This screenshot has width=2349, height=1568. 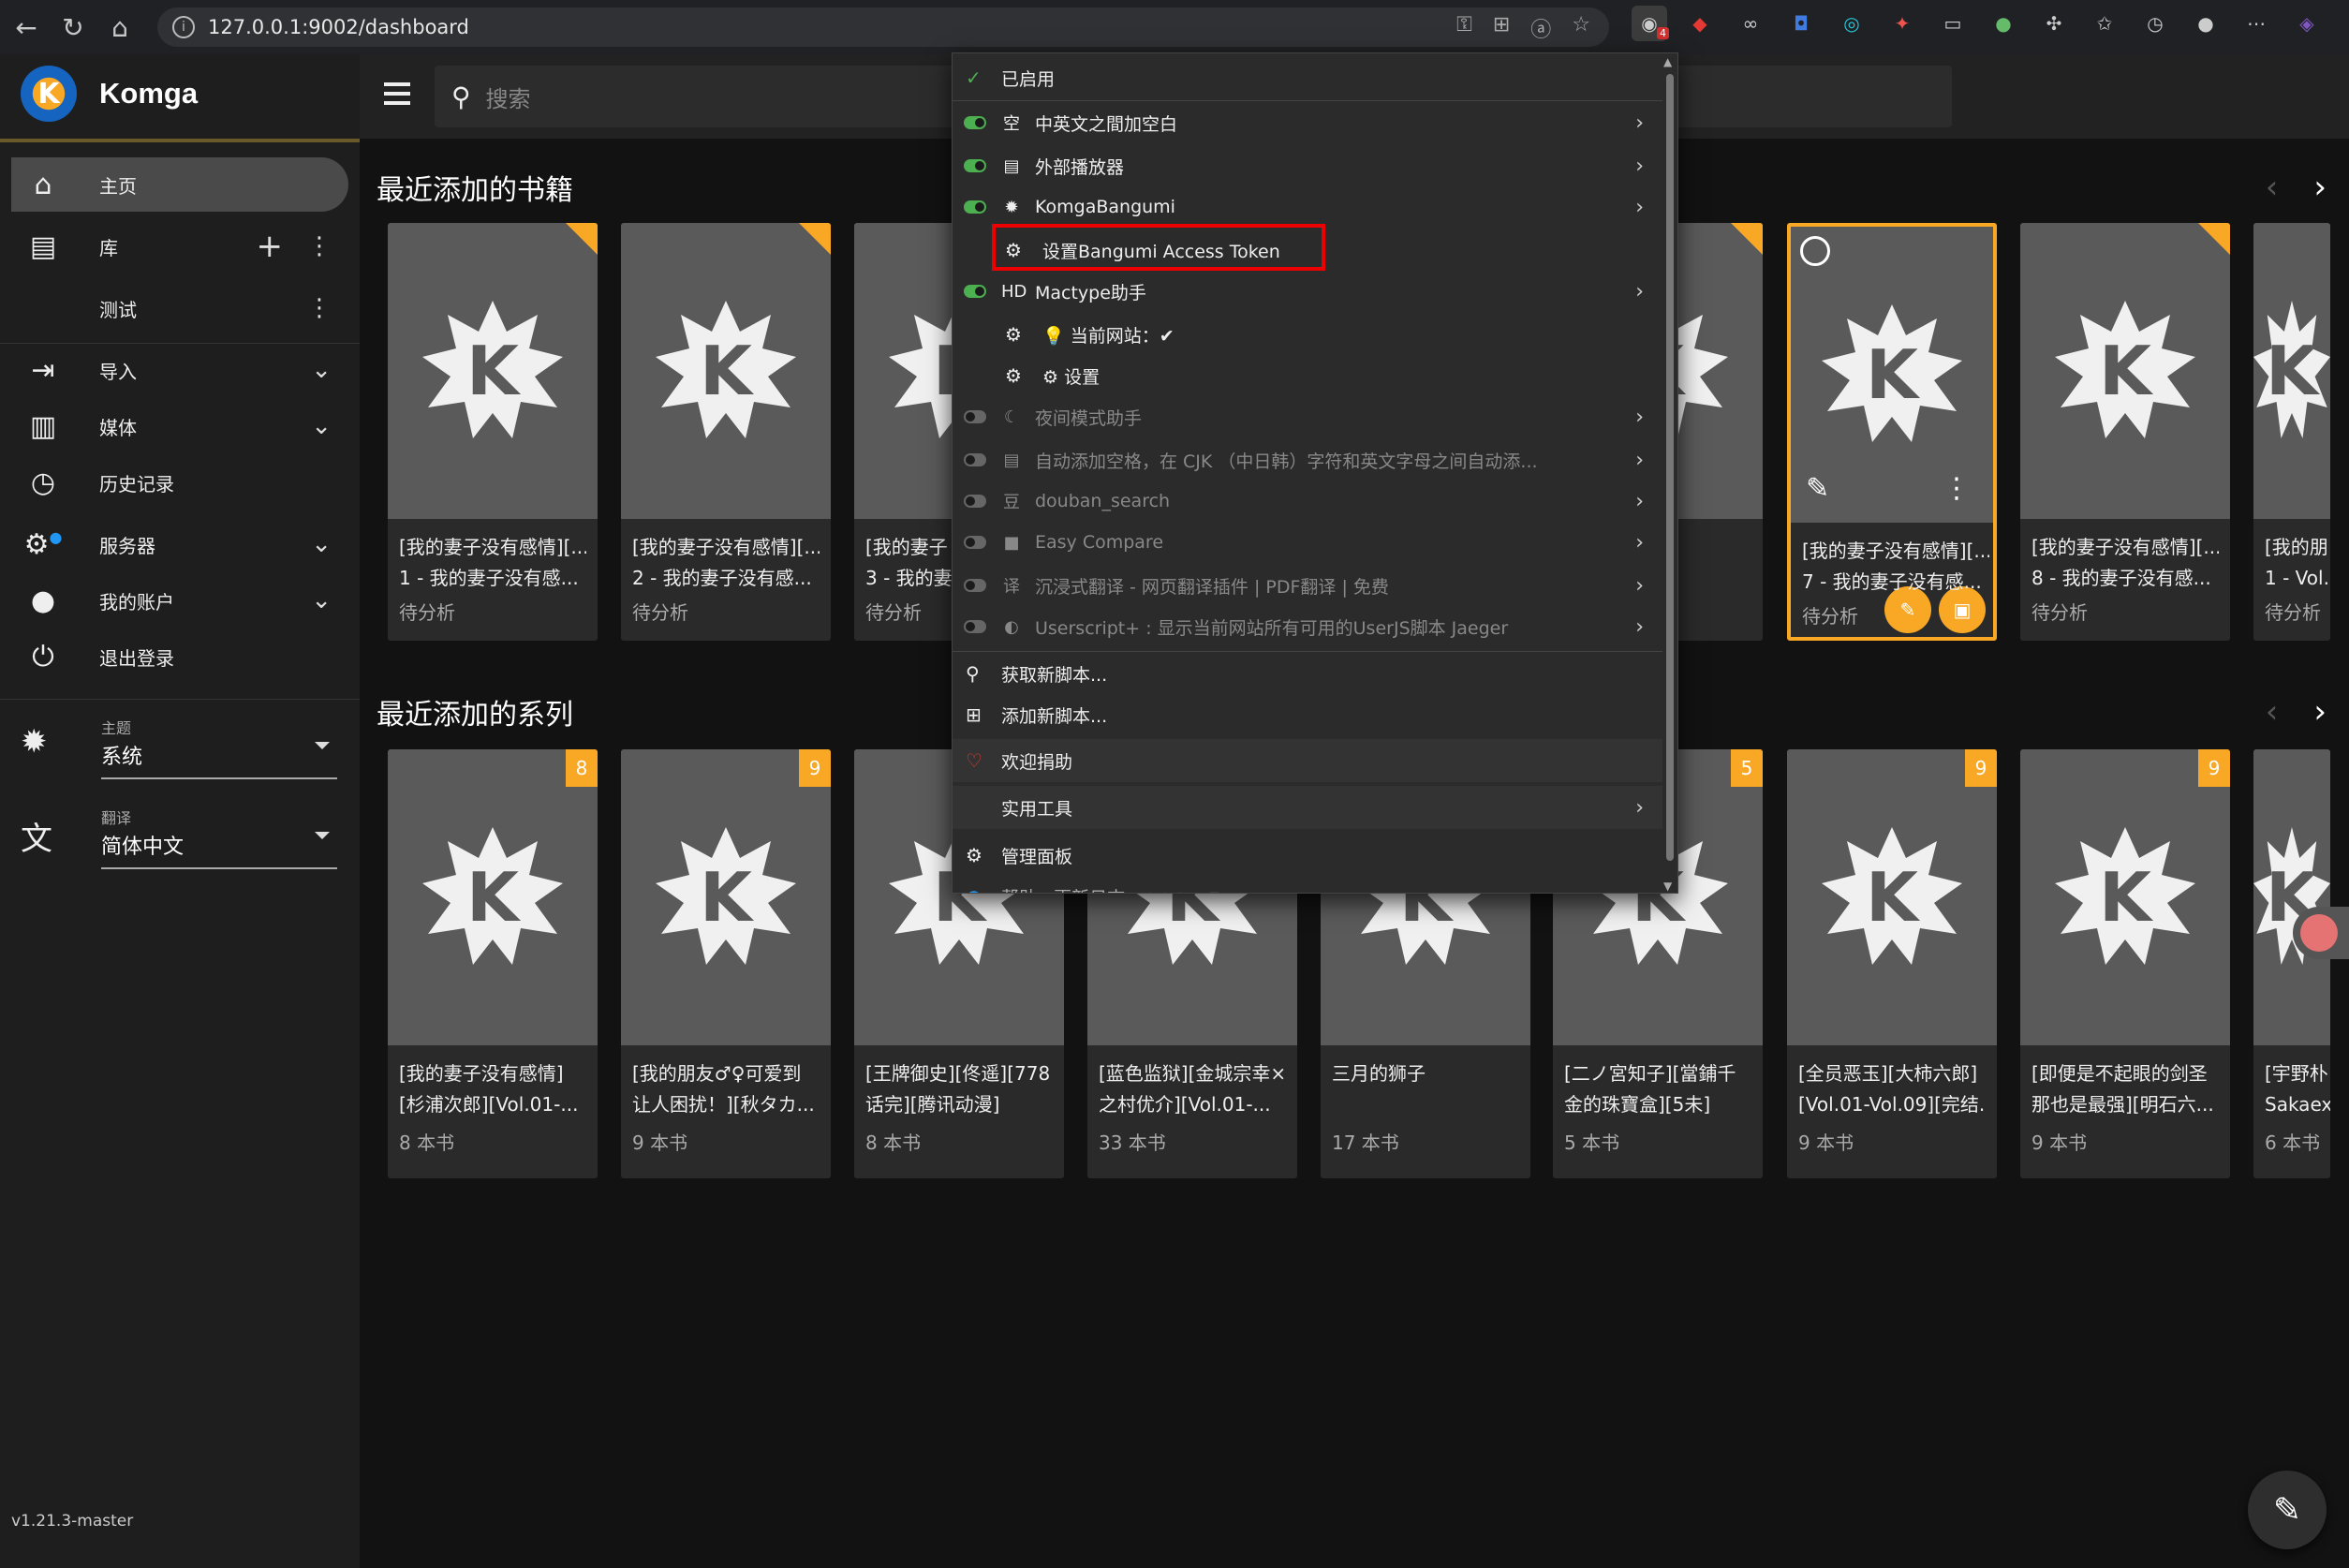 I want to click on series-card: K [宇野朴 Sakaex 6 本书, so click(x=2291, y=963).